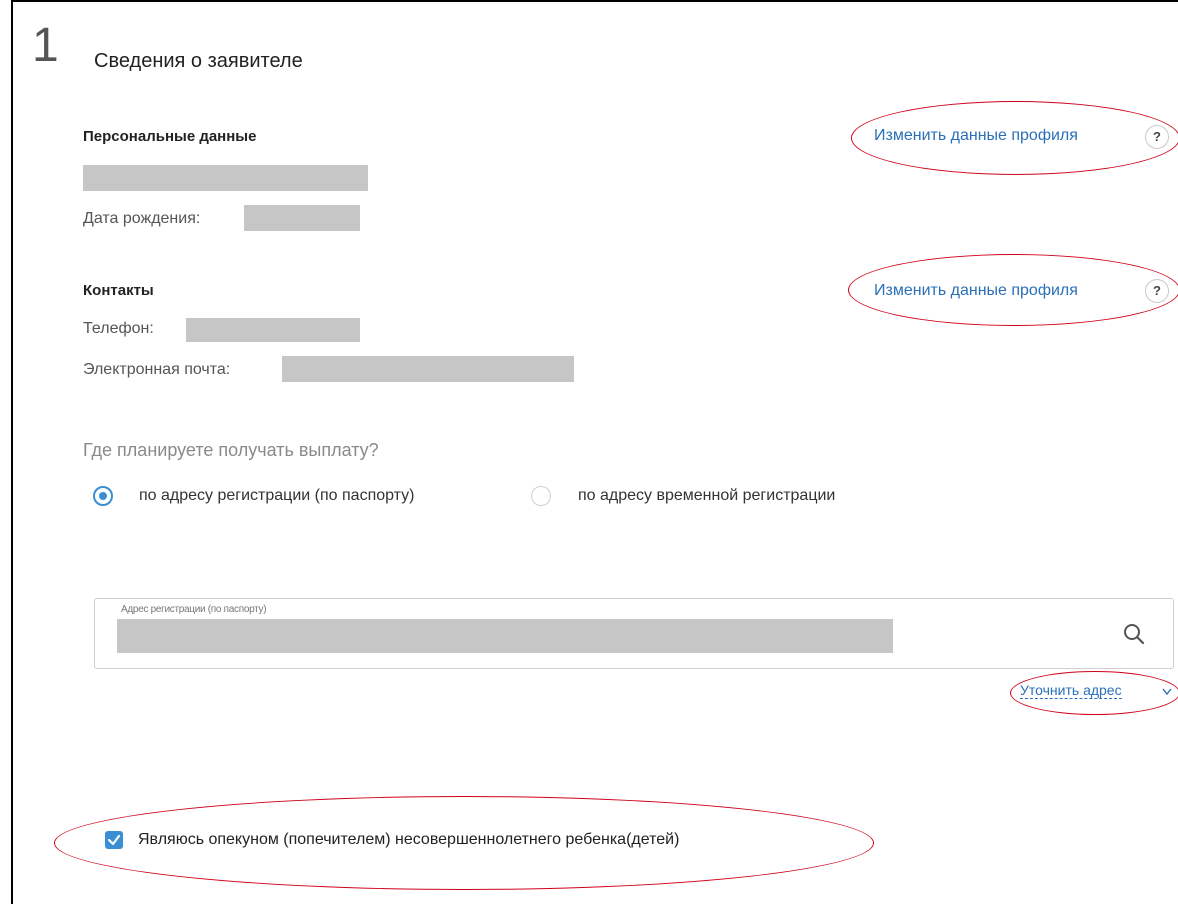  Describe the element at coordinates (12, 452) in the screenshot. I see `frame-border-left` at that location.